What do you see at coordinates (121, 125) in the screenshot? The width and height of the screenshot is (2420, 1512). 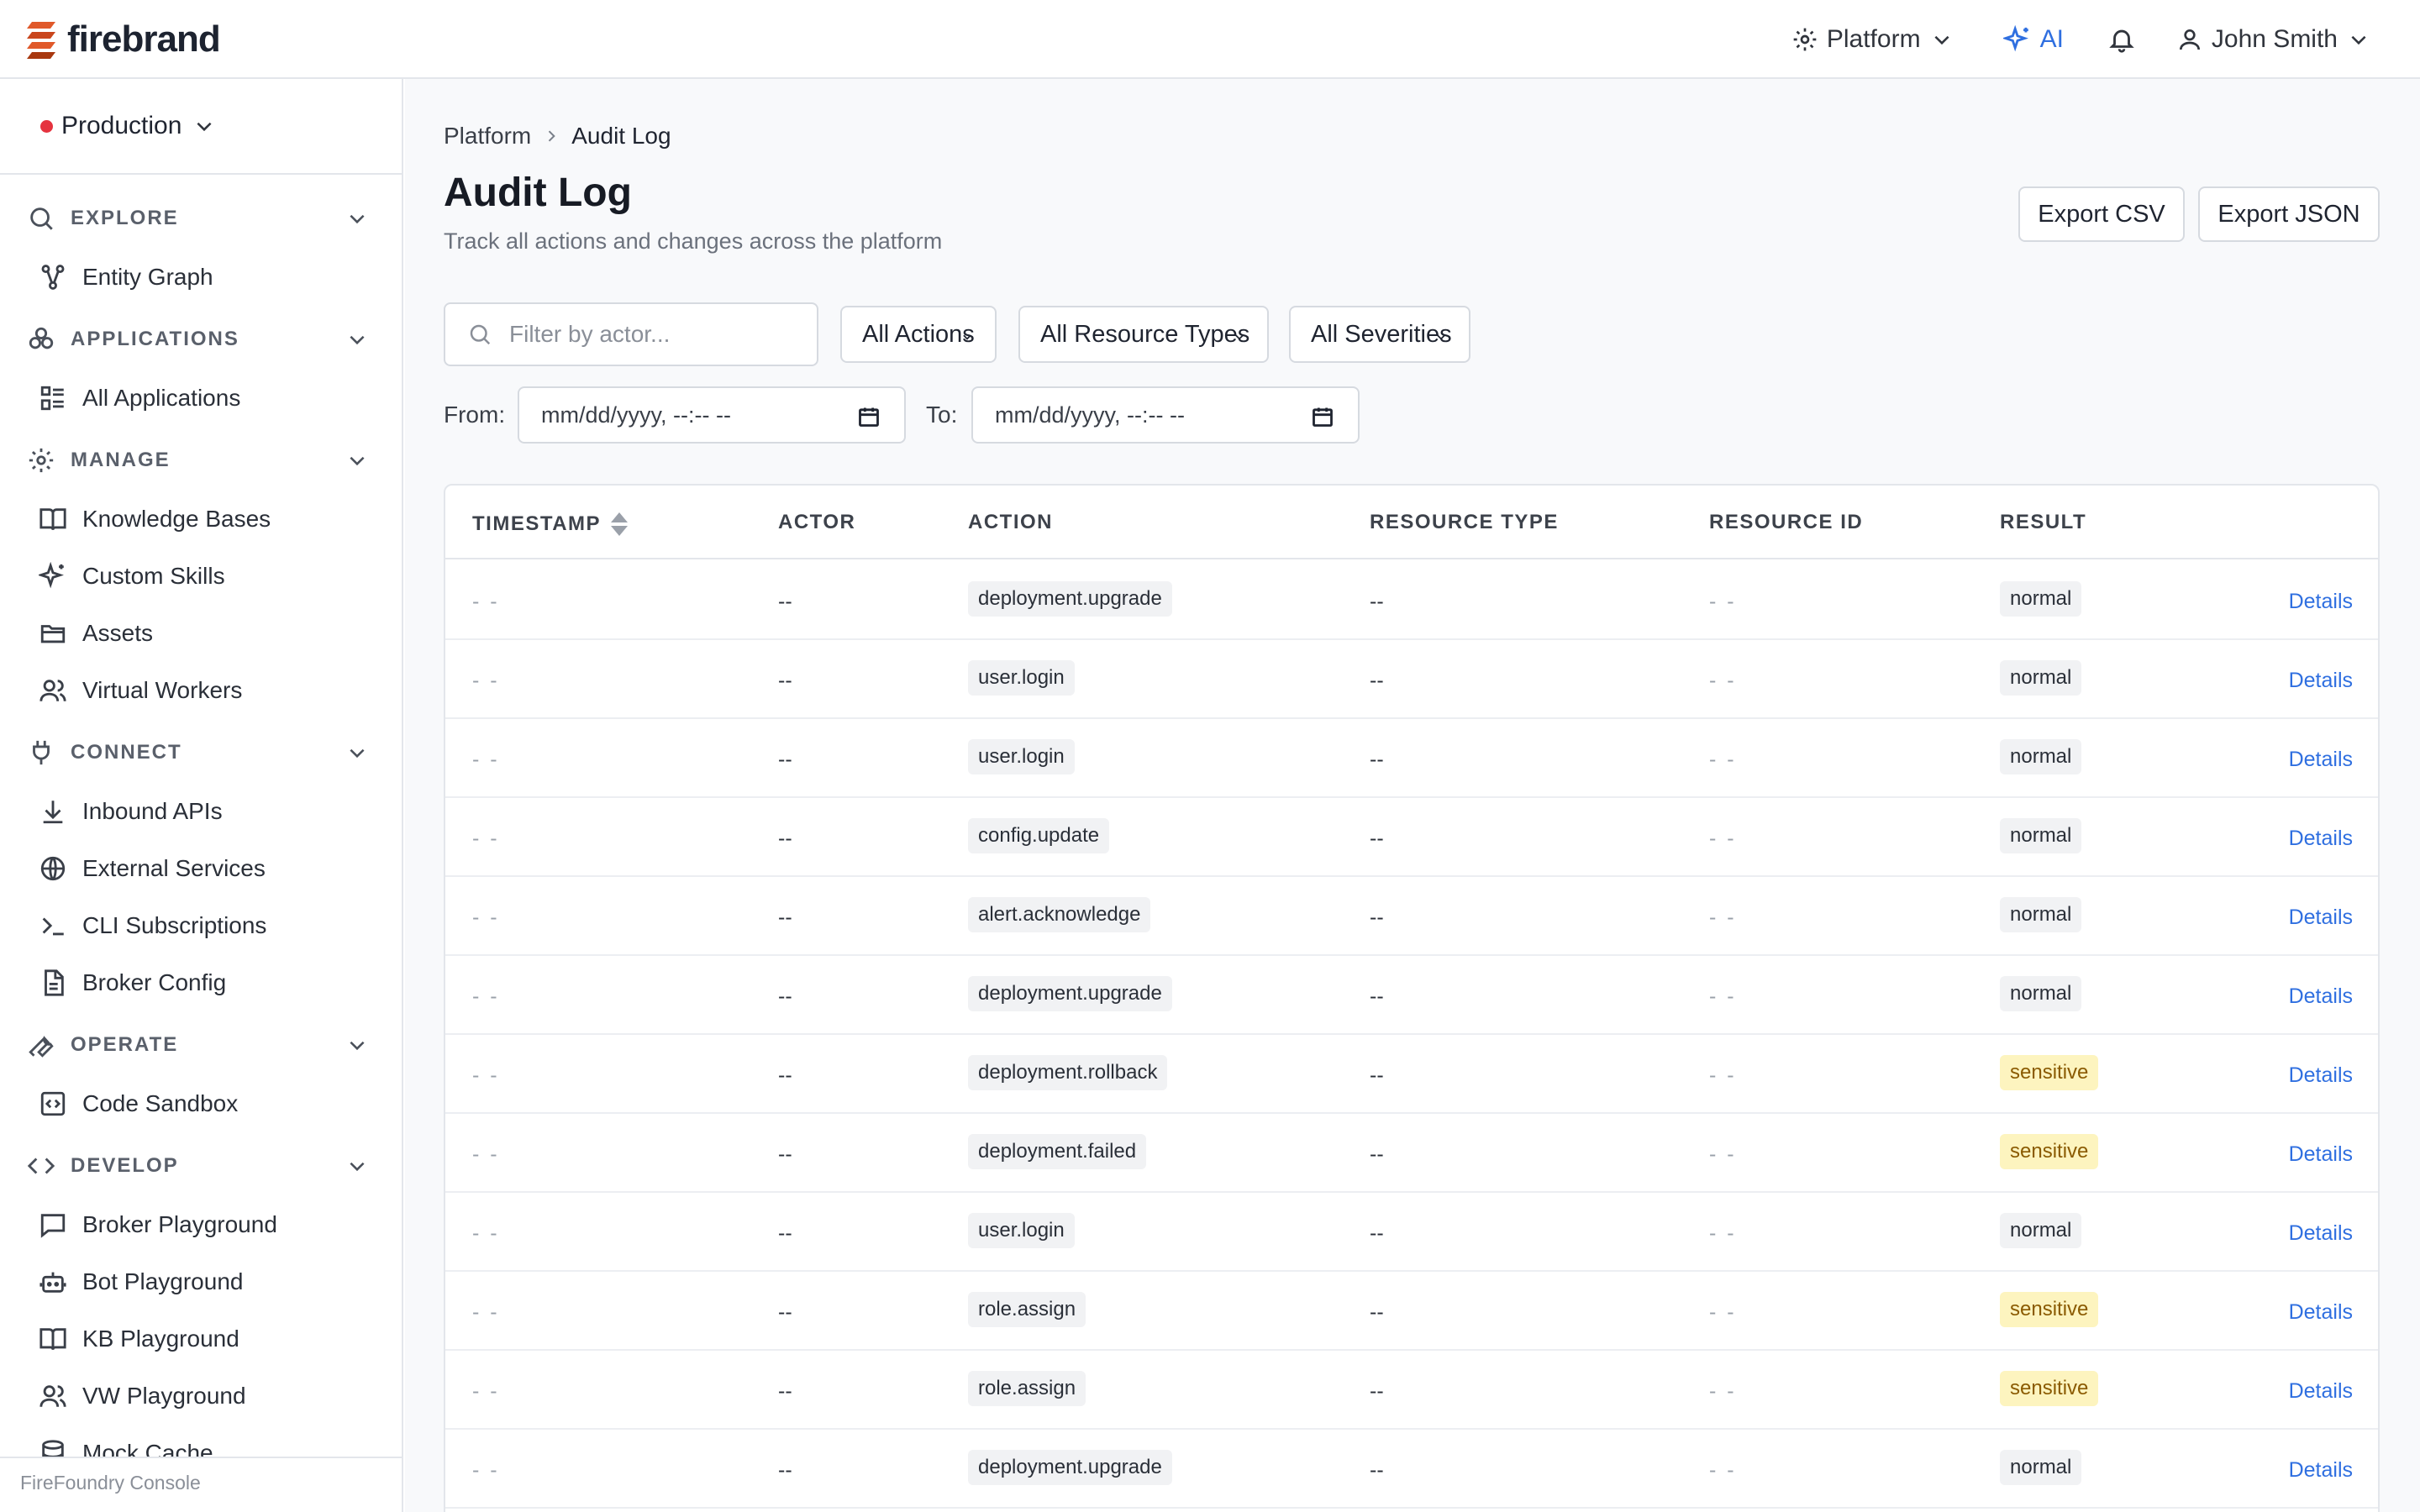 I see `environment-label: Production` at bounding box center [121, 125].